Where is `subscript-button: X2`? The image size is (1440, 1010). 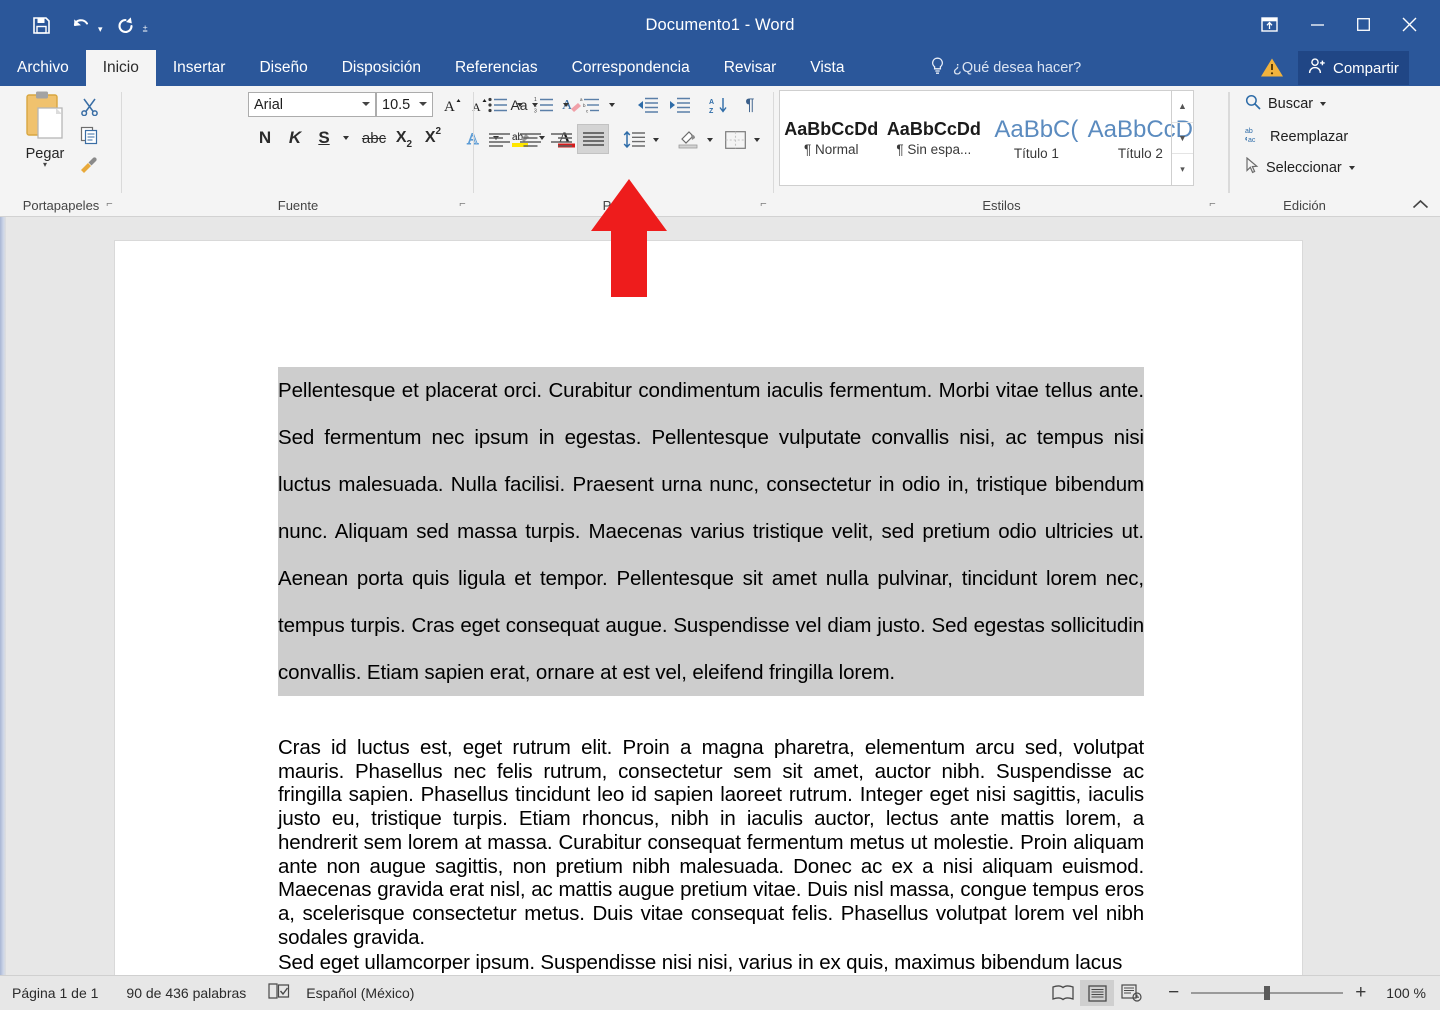 subscript-button: X2 is located at coordinates (404, 138).